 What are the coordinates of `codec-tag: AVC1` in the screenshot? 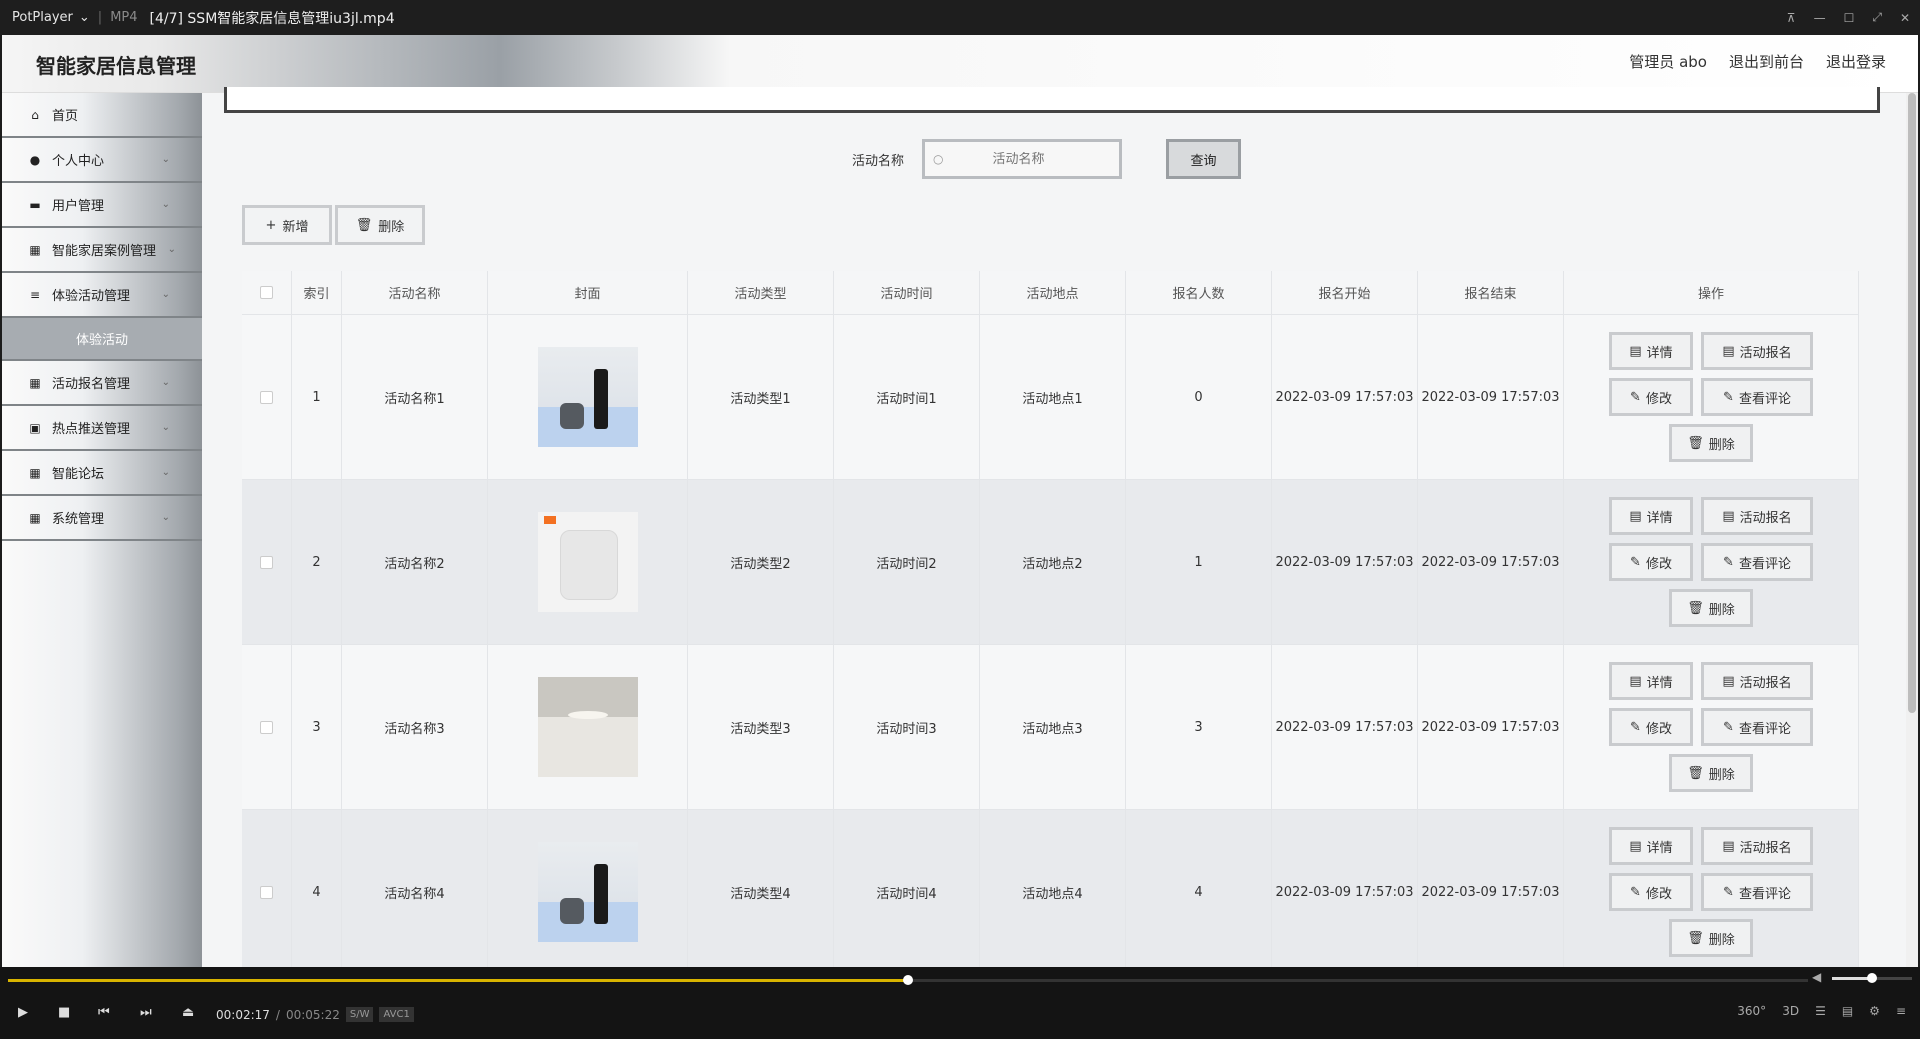 It's located at (396, 1014).